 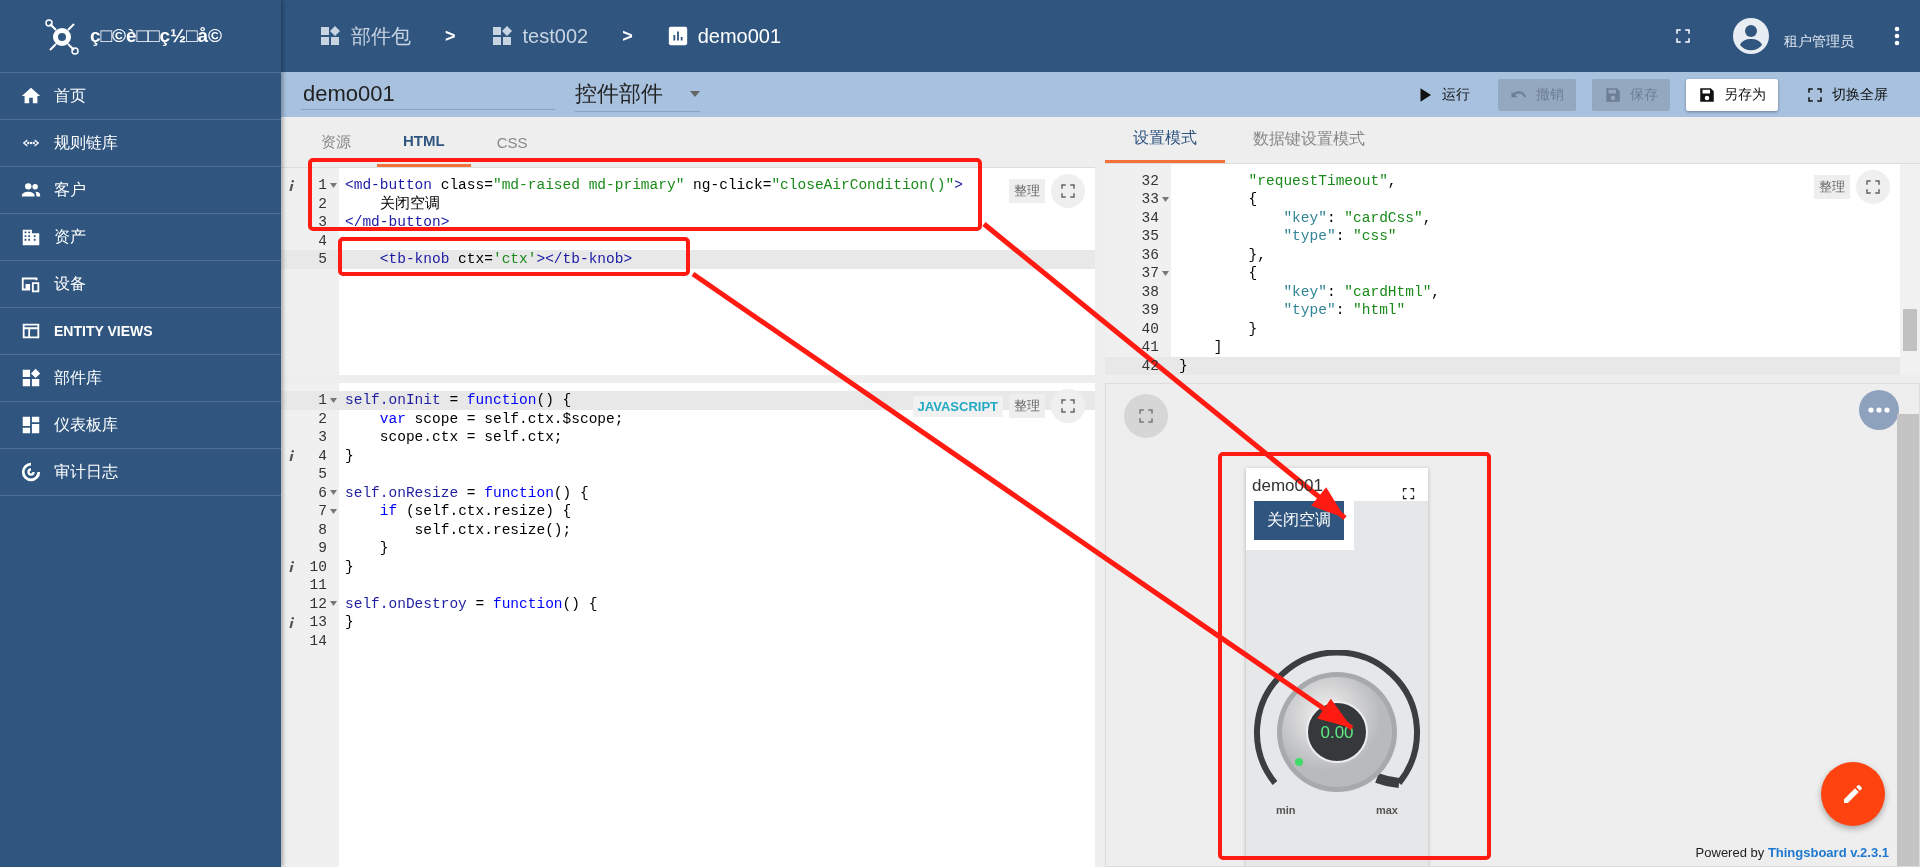 What do you see at coordinates (1150, 291) in the screenshot?
I see `line-number: 38` at bounding box center [1150, 291].